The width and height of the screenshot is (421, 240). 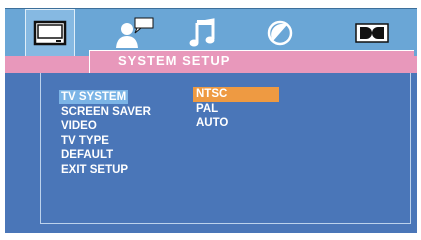 I want to click on dolby-icon, so click(x=372, y=33).